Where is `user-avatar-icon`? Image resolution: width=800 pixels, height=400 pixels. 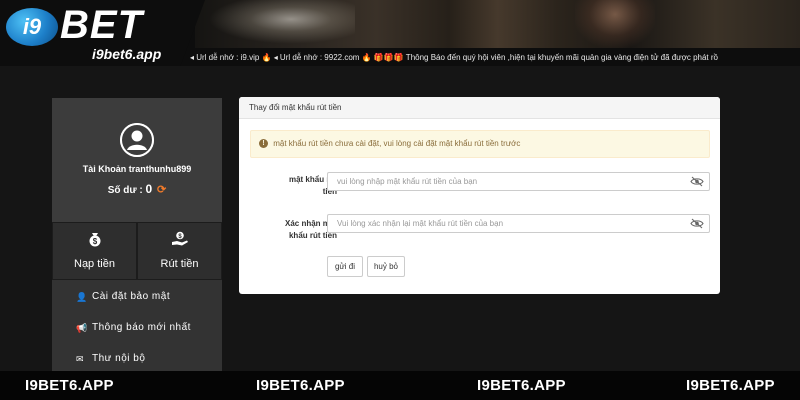 user-avatar-icon is located at coordinates (137, 140).